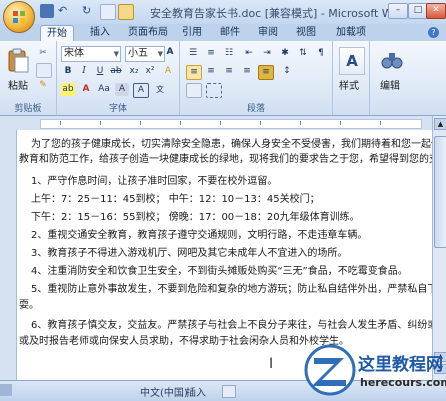 The image size is (446, 401). I want to click on justify-icon: ≡, so click(247, 71).